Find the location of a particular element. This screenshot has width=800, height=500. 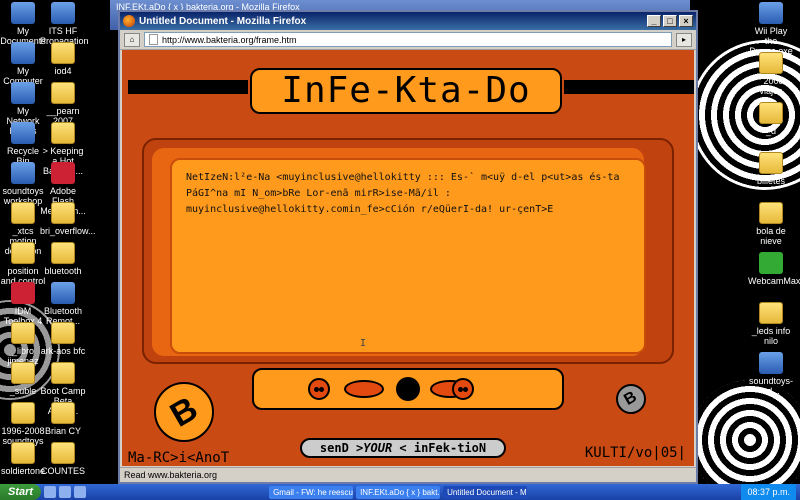

desktop-icon-label: _suble is located at coordinates (23, 391).